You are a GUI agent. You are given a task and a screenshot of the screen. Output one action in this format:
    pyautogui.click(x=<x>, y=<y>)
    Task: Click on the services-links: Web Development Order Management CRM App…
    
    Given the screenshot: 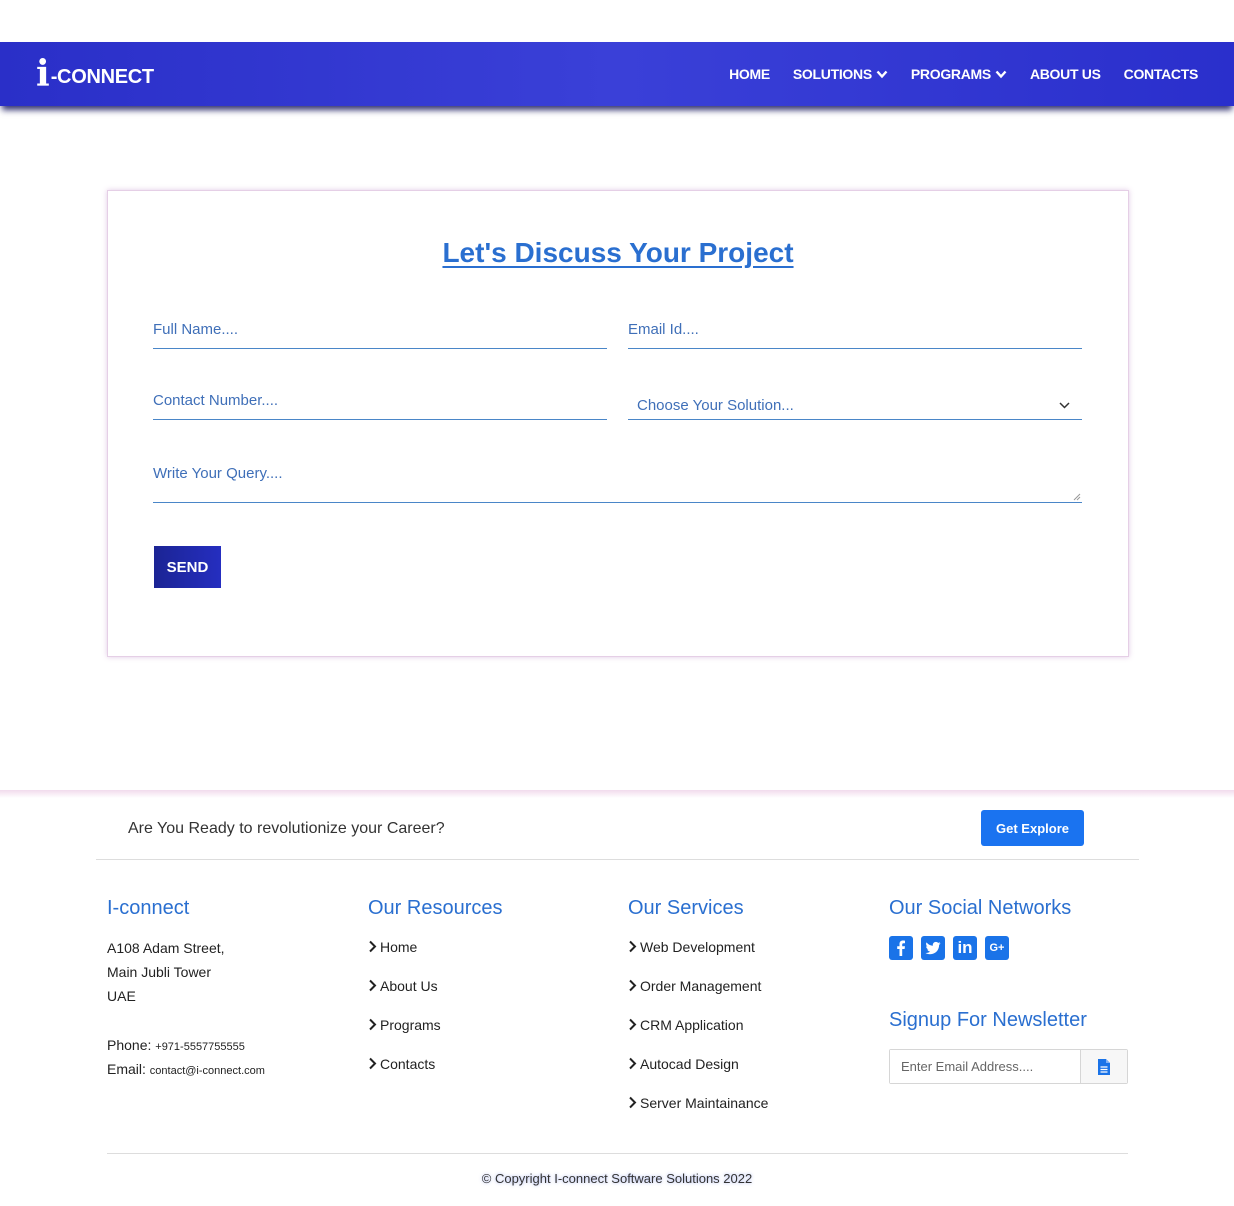 What is the action you would take?
    pyautogui.click(x=748, y=1033)
    